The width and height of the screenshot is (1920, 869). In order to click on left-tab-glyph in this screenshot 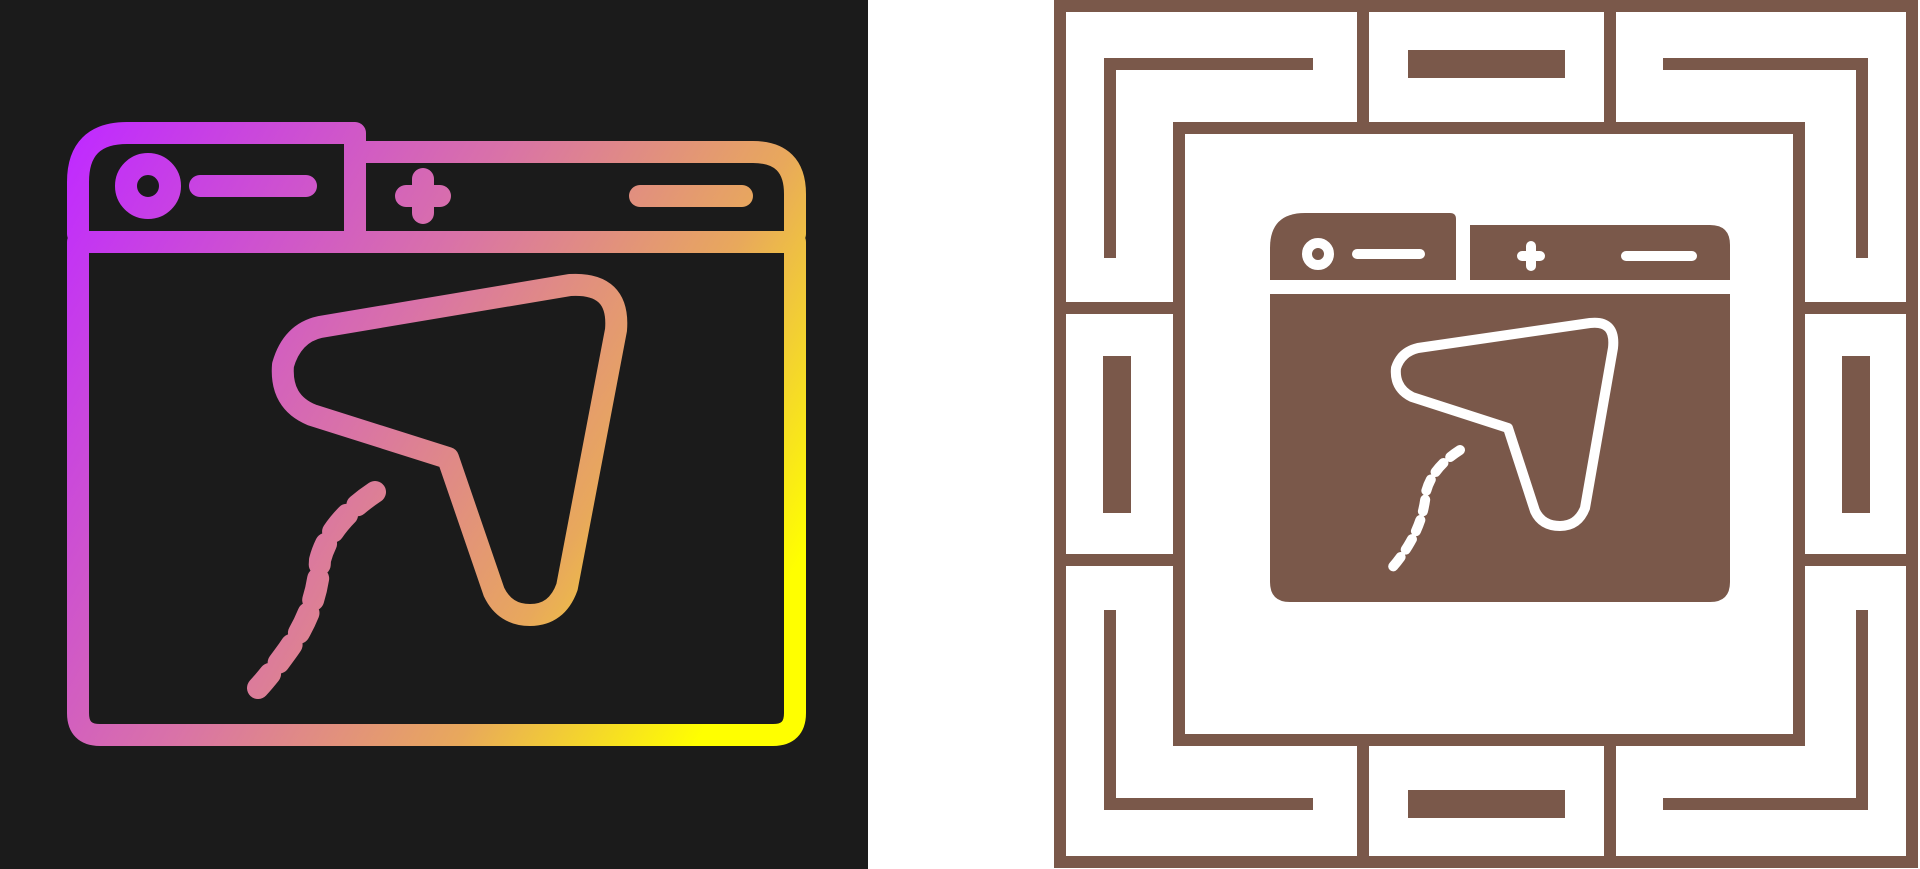, I will do `click(1363, 246)`.